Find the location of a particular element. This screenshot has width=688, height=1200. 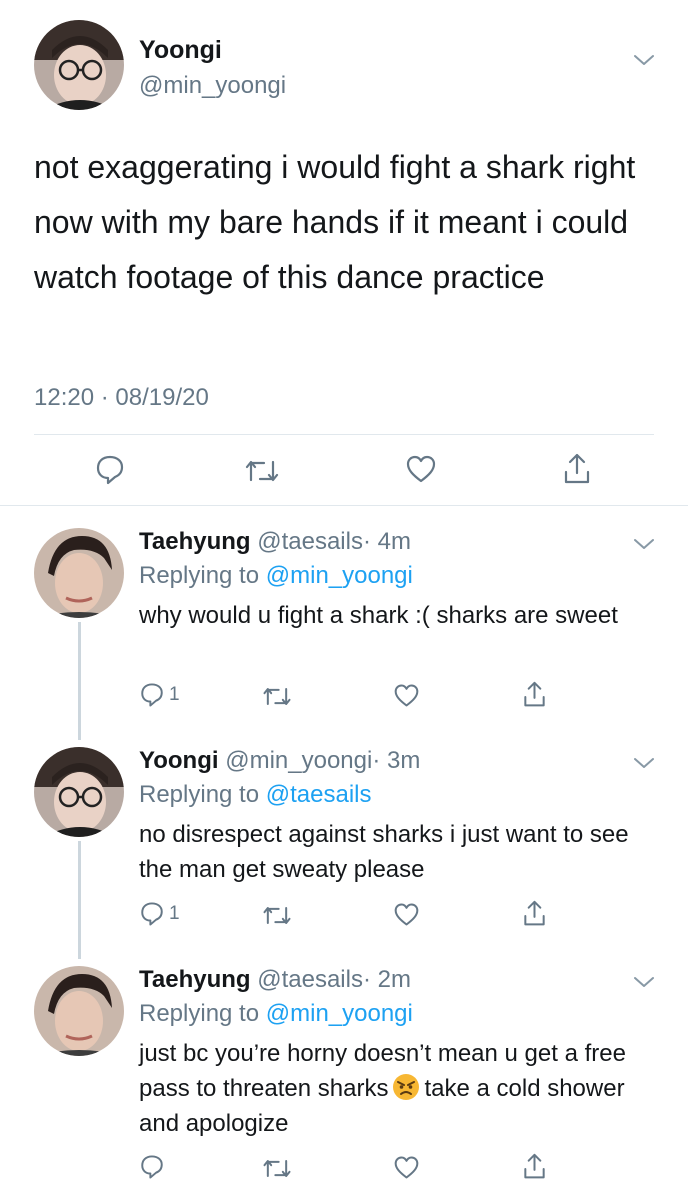

angry-face-icon is located at coordinates (406, 1087).